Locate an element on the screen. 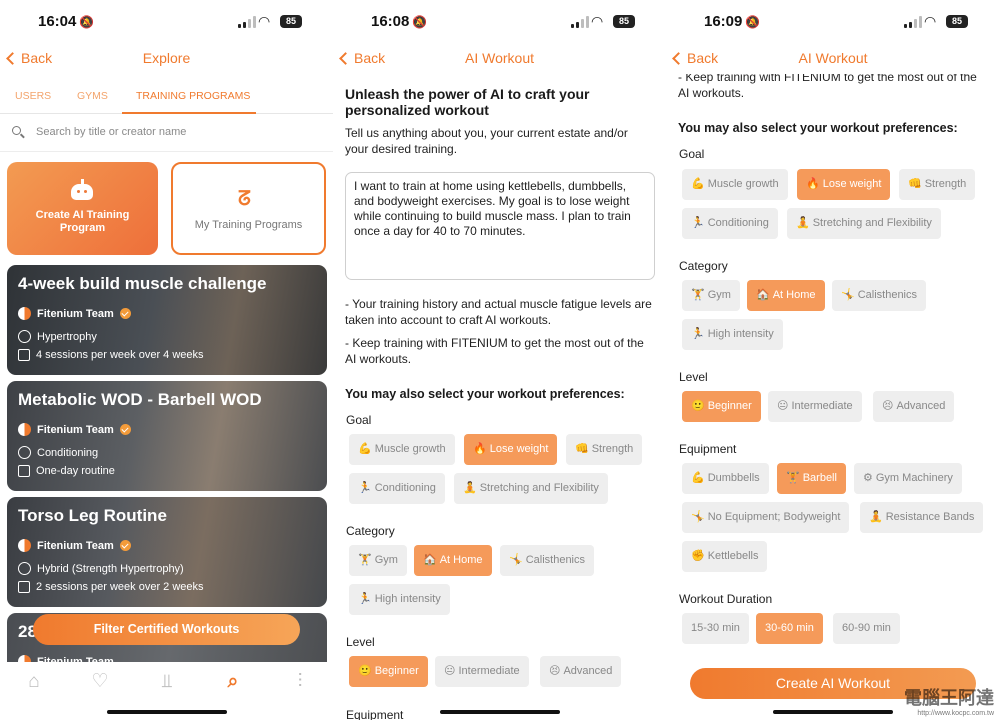 This screenshot has width=1000, height=720. fire-icon: 🔥 is located at coordinates (480, 449).